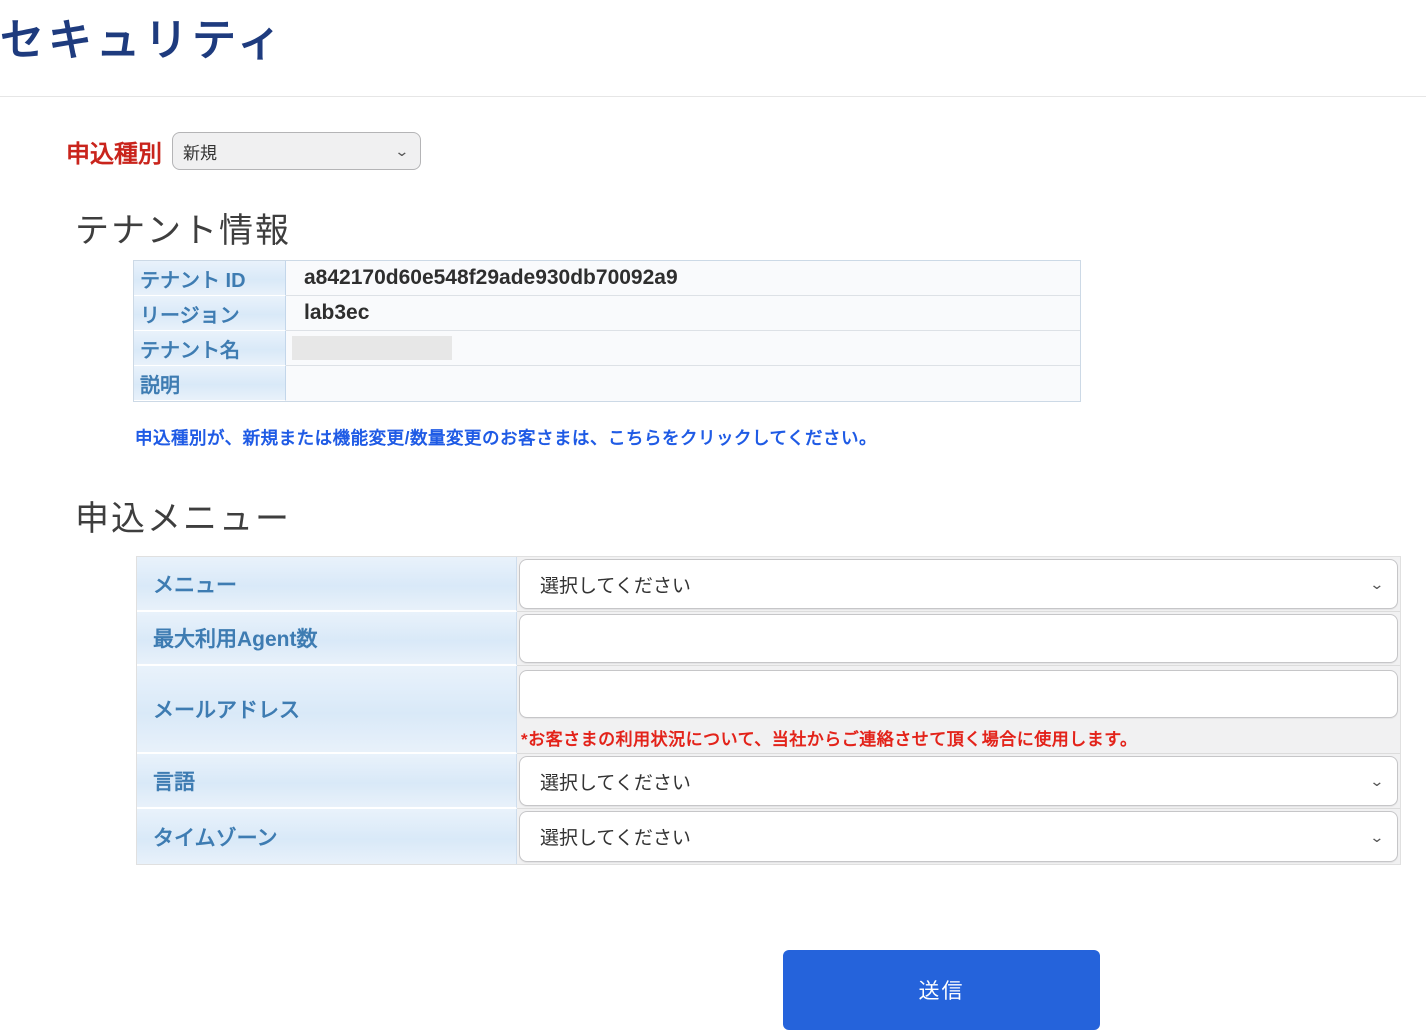 This screenshot has height=1030, width=1426. I want to click on description-row: 説明, so click(607, 383).